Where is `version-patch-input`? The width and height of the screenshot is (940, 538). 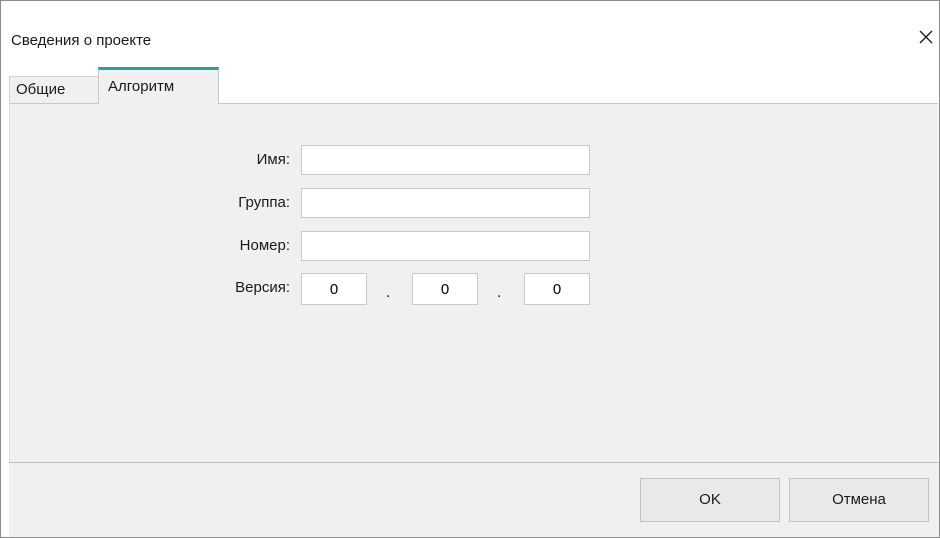
version-patch-input is located at coordinates (557, 289).